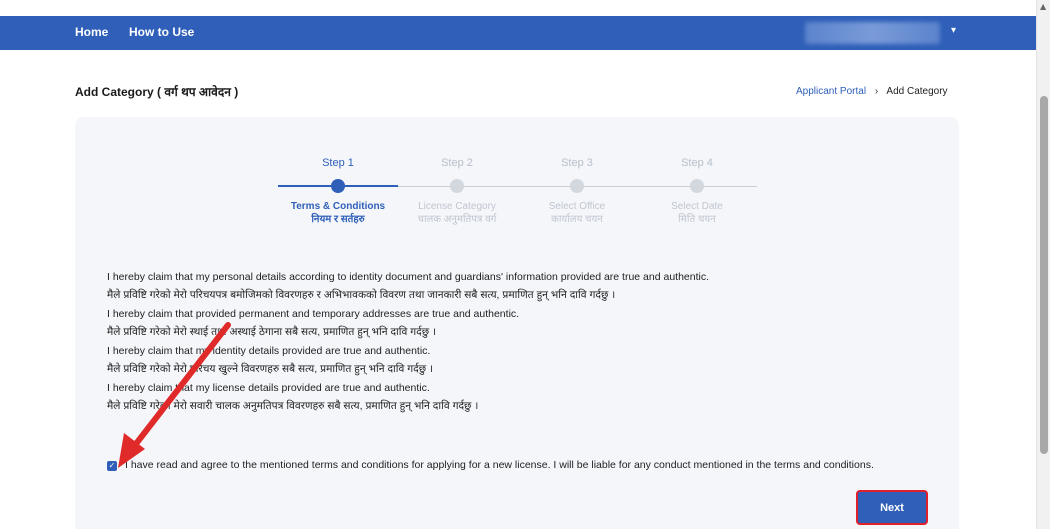  I want to click on user-menu-blurred, so click(872, 33).